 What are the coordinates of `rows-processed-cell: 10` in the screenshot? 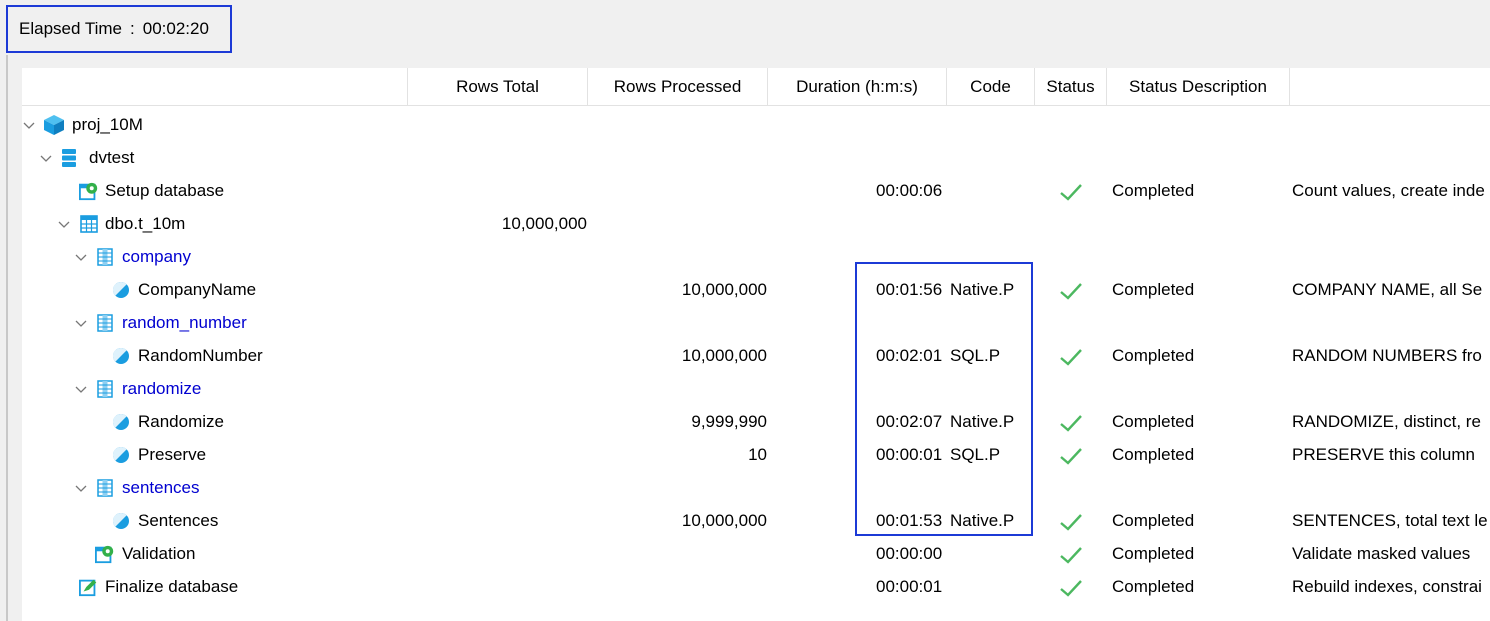 It's located at (757, 454).